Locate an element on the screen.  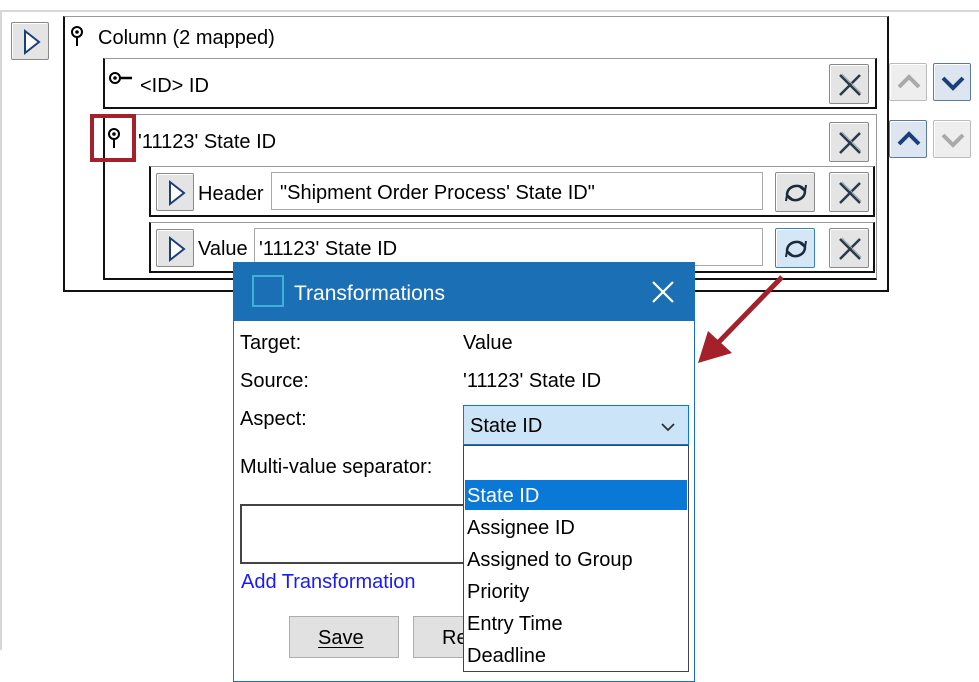
top-divider is located at coordinates (489, 11).